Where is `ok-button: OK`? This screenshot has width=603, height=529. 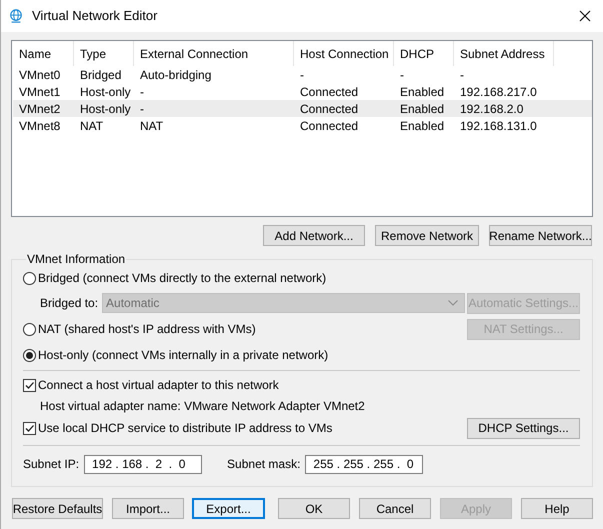
ok-button: OK is located at coordinates (314, 508).